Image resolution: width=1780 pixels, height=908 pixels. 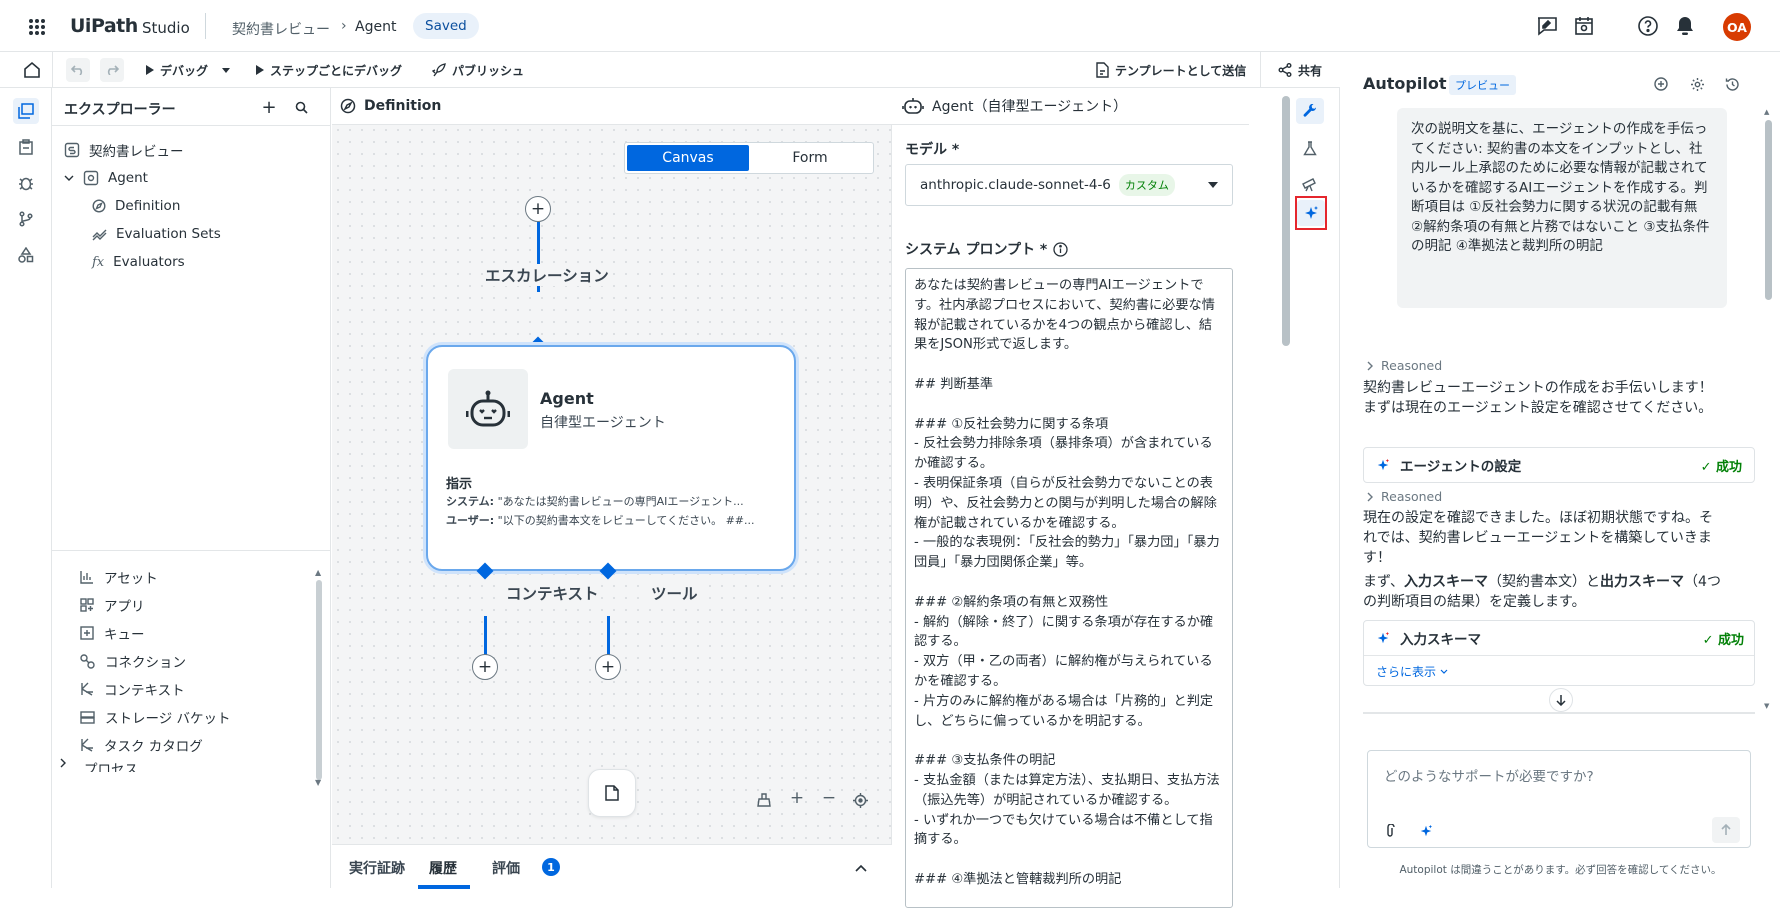 What do you see at coordinates (932, 150) in the screenshot?
I see `model-label: モデル *` at bounding box center [932, 150].